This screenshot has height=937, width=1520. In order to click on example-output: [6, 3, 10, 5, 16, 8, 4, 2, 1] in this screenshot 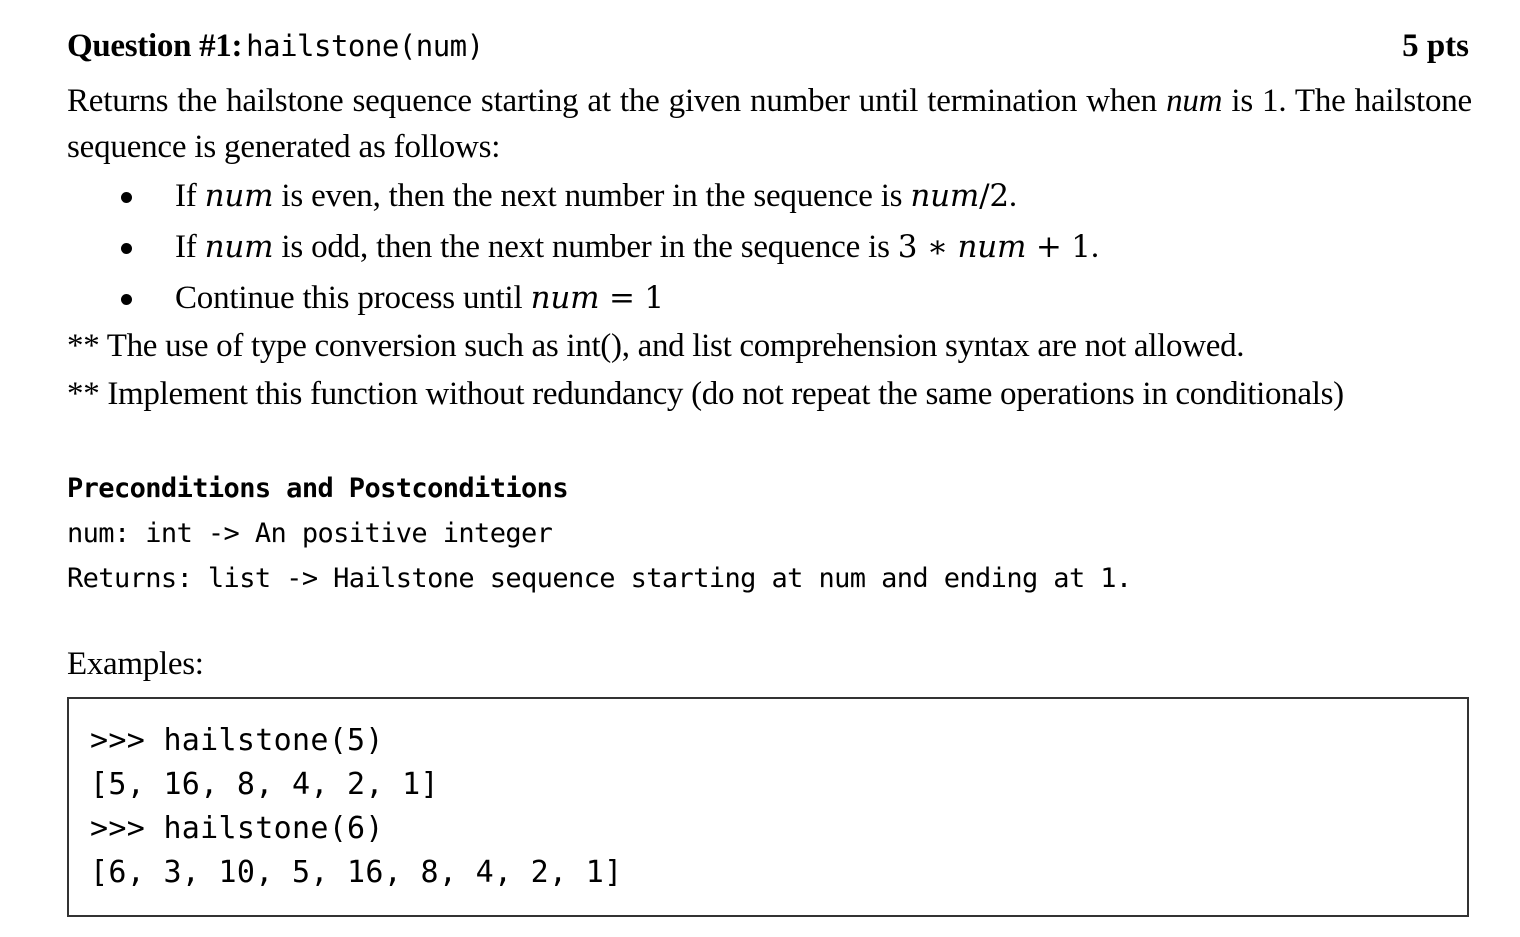, I will do `click(356, 872)`.